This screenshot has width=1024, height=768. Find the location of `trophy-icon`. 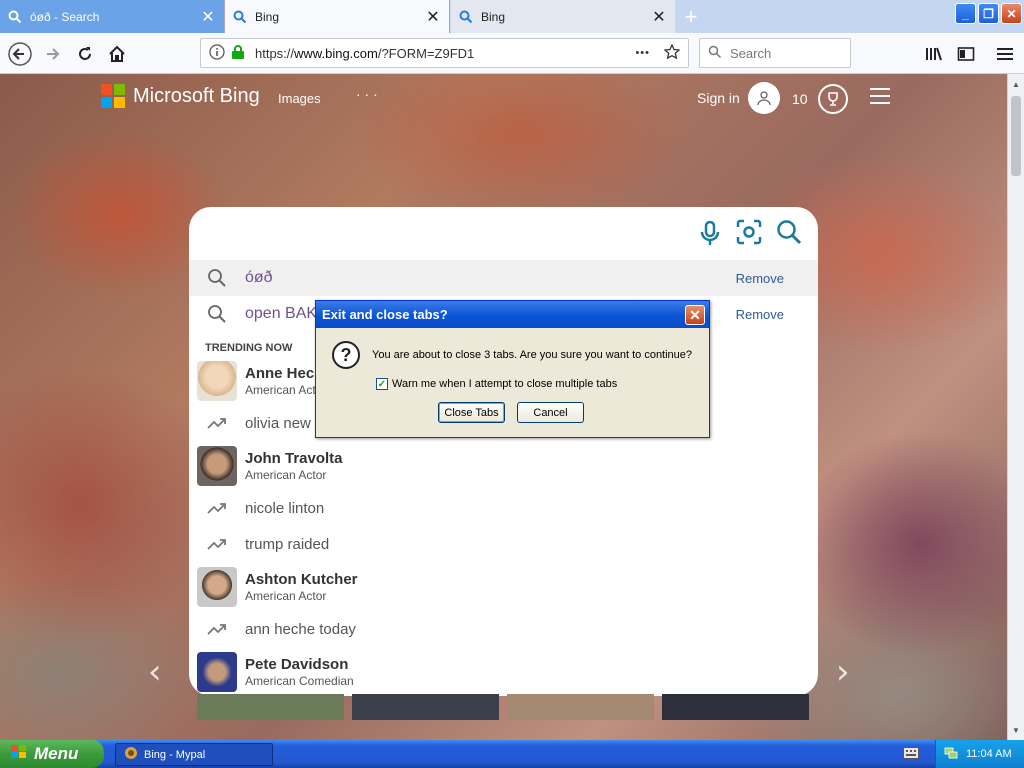

trophy-icon is located at coordinates (832, 99).